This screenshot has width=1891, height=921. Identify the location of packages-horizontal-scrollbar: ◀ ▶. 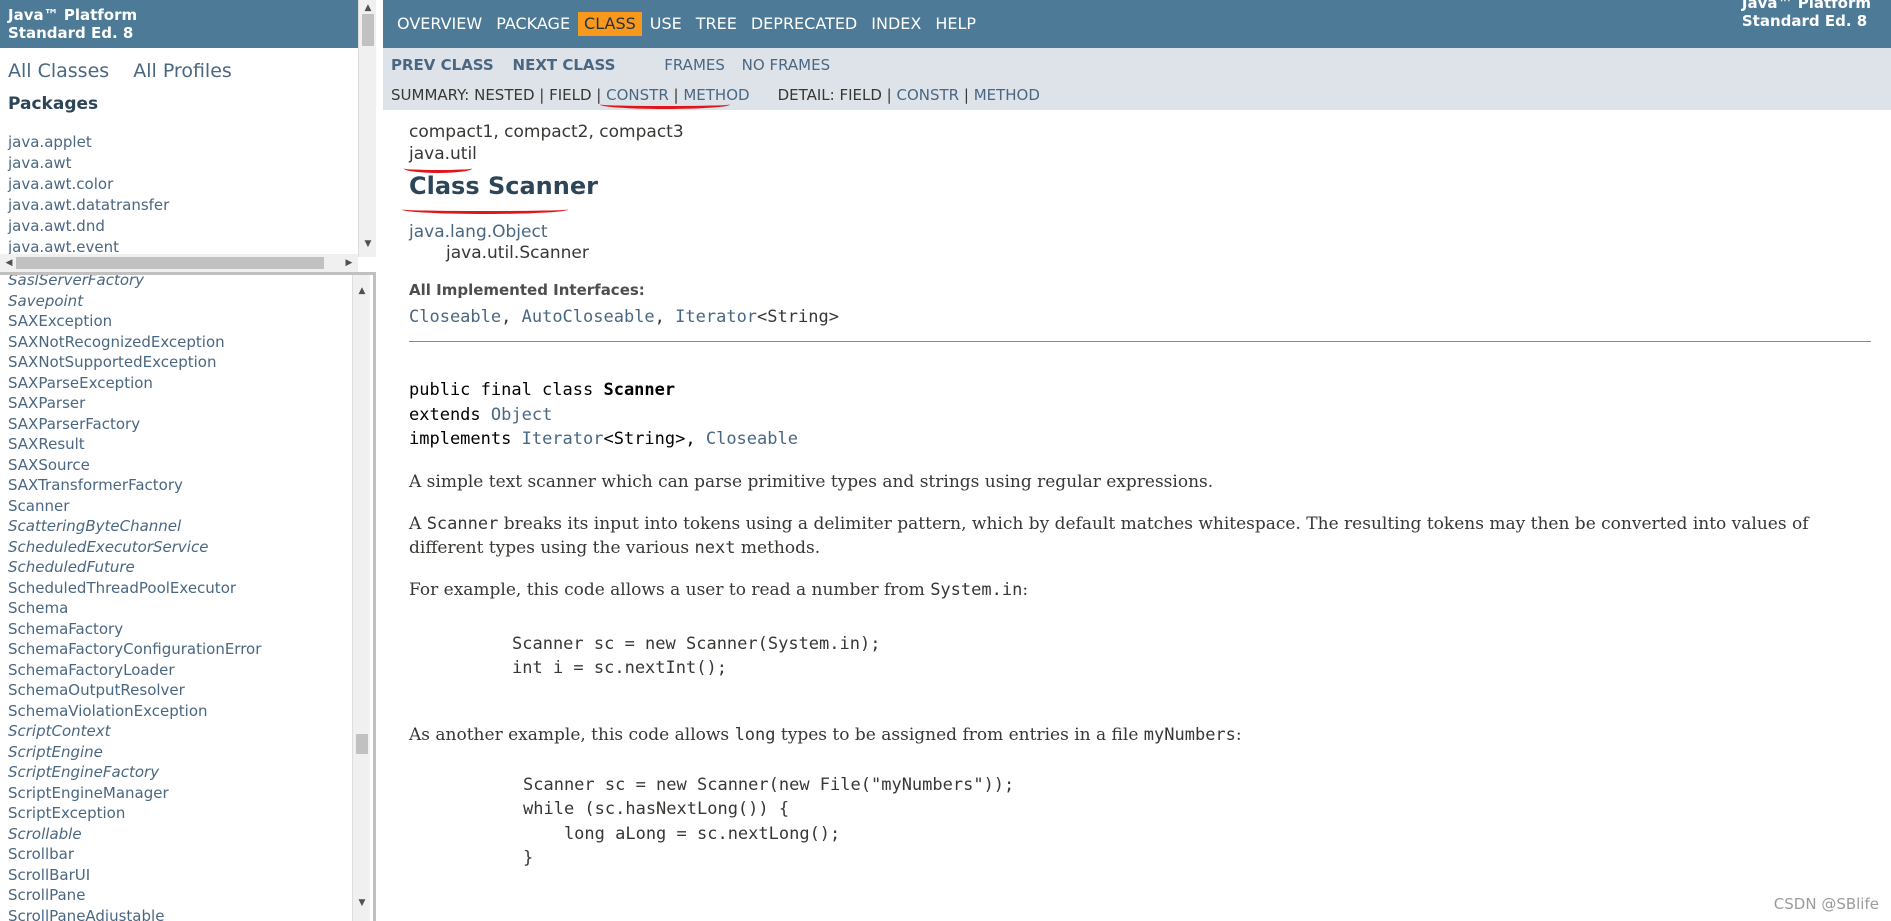
(179, 263).